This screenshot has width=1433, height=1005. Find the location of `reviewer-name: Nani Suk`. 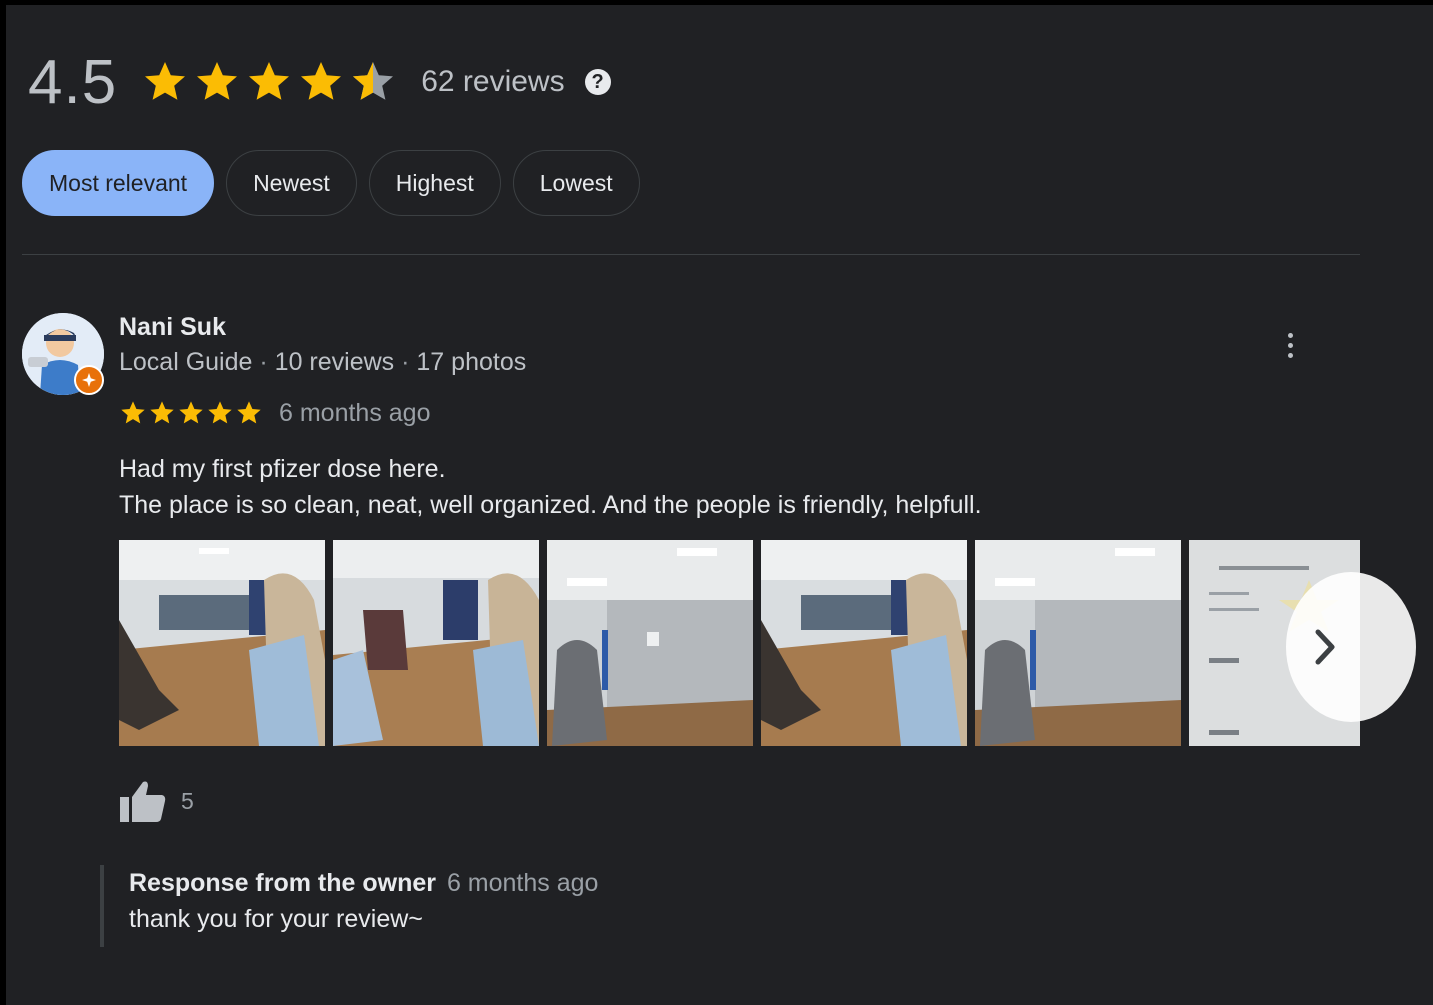

reviewer-name: Nani Suk is located at coordinates (172, 327).